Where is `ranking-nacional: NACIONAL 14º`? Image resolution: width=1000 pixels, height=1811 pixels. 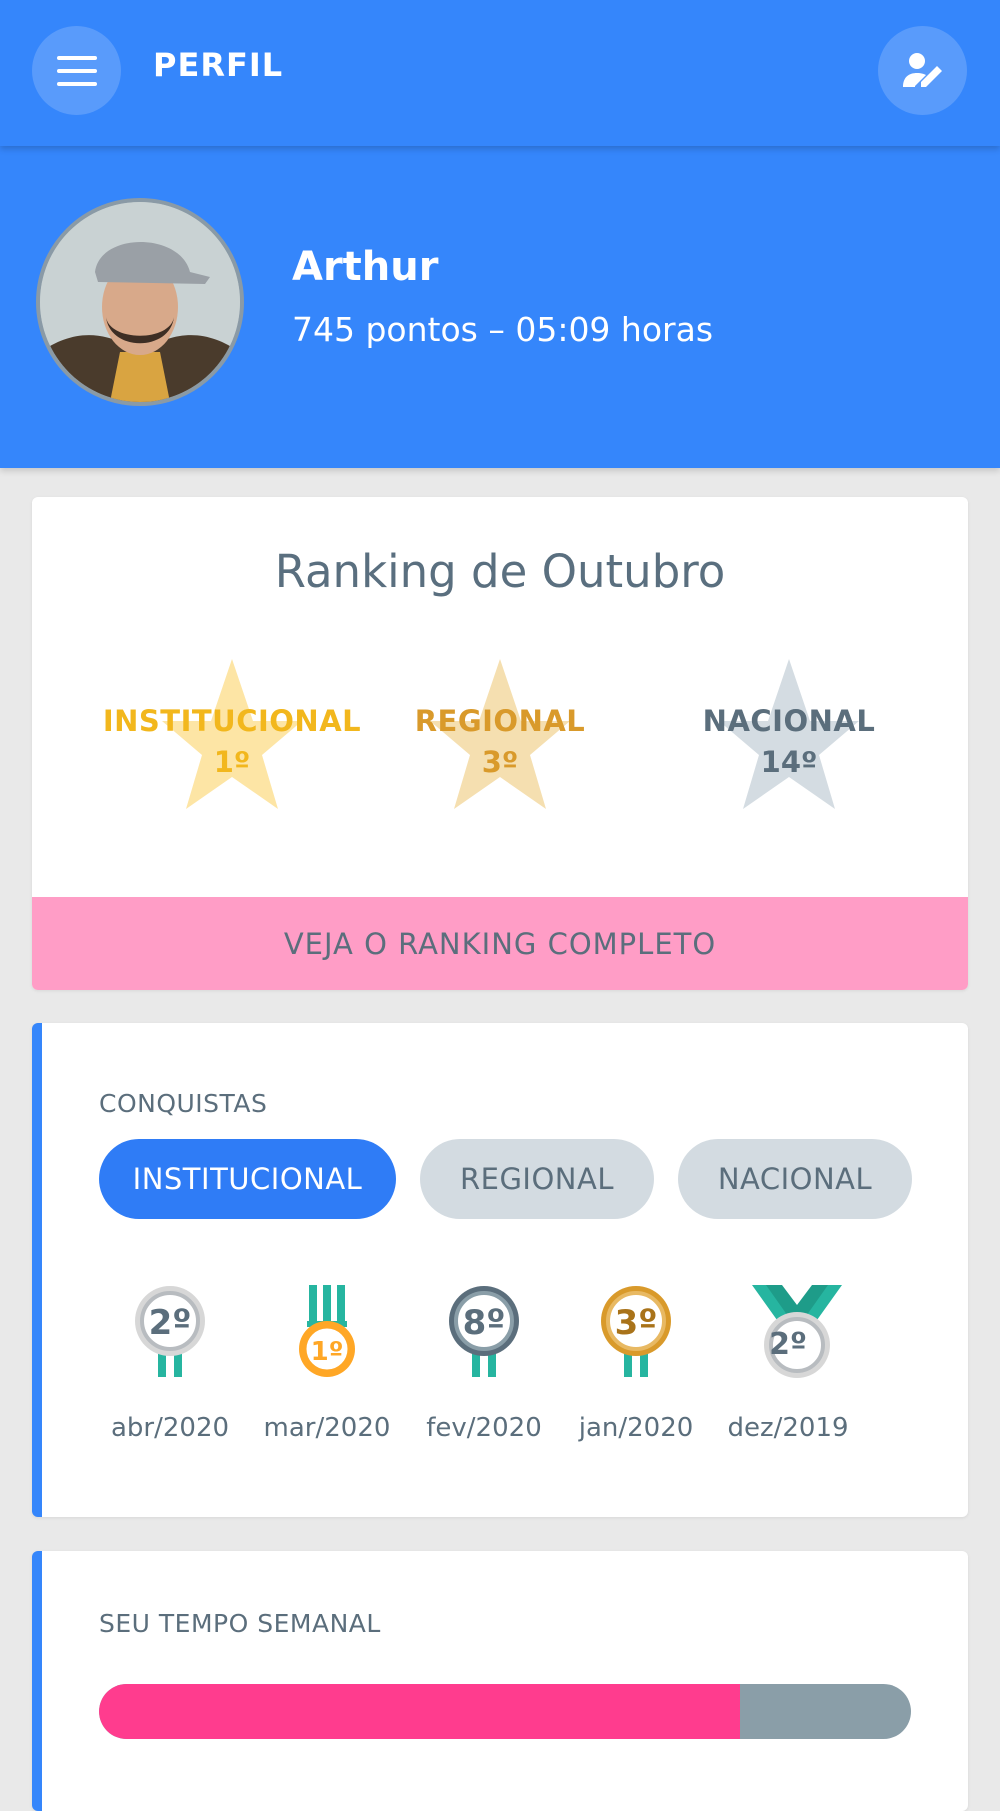
ranking-nacional: NACIONAL 14º is located at coordinates (789, 739).